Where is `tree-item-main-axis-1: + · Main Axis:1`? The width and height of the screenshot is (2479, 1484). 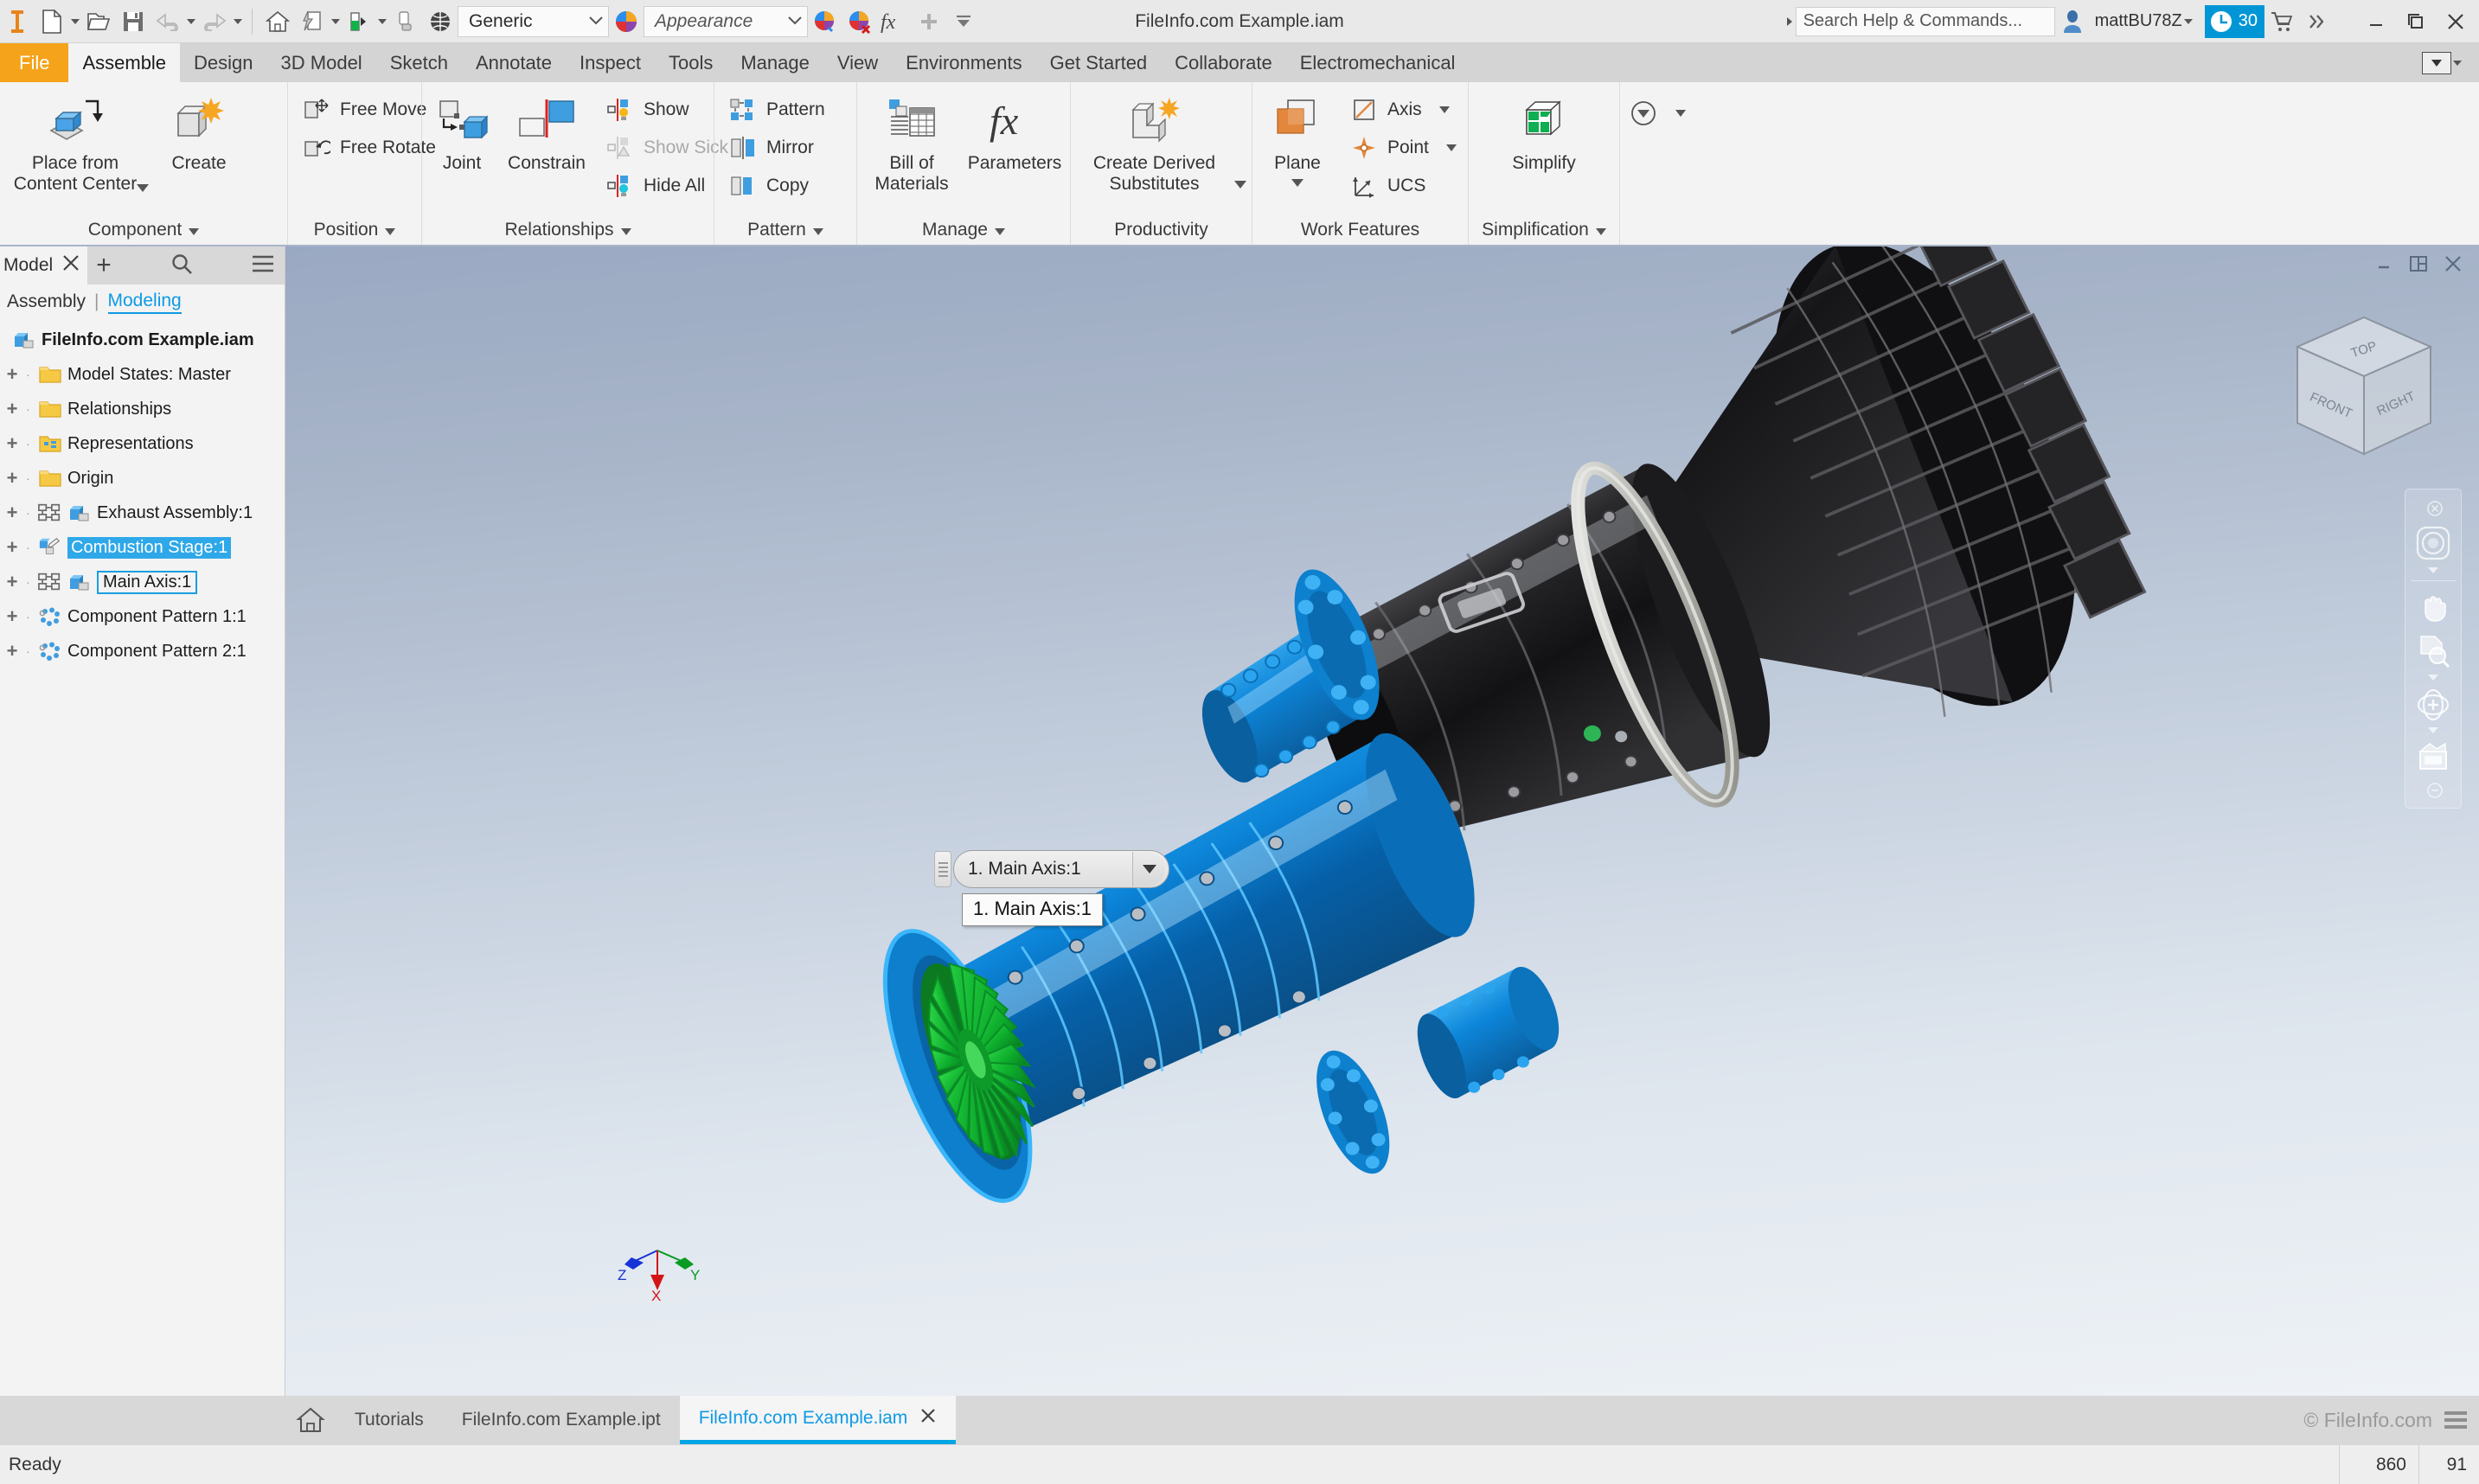 tree-item-main-axis-1: + · Main Axis:1 is located at coordinates (142, 582).